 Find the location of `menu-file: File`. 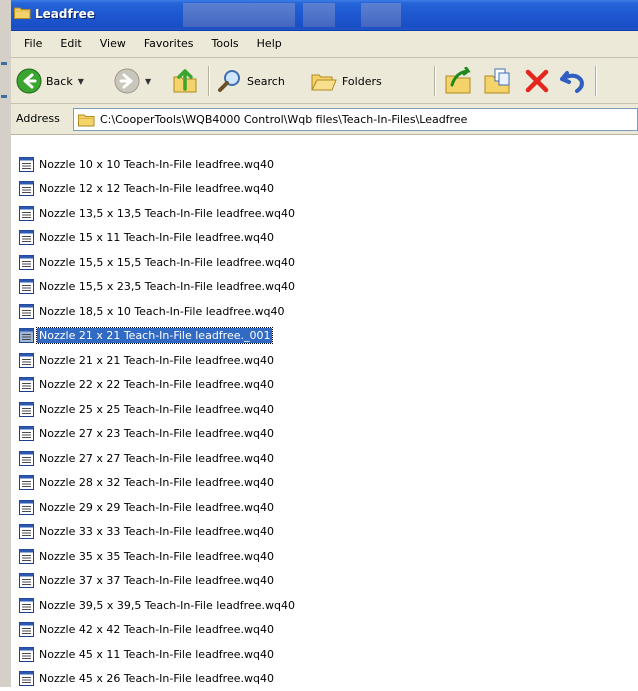

menu-file: File is located at coordinates (33, 44).